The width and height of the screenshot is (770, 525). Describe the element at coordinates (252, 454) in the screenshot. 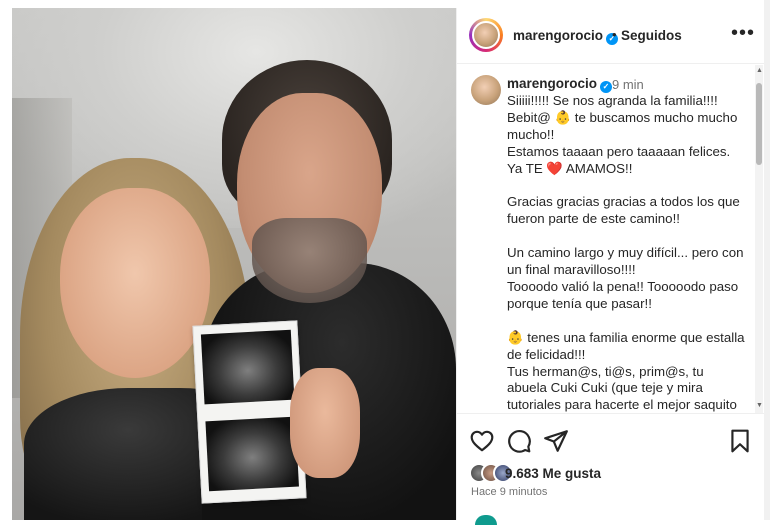

I see `ultrasound-scan-bottom` at that location.